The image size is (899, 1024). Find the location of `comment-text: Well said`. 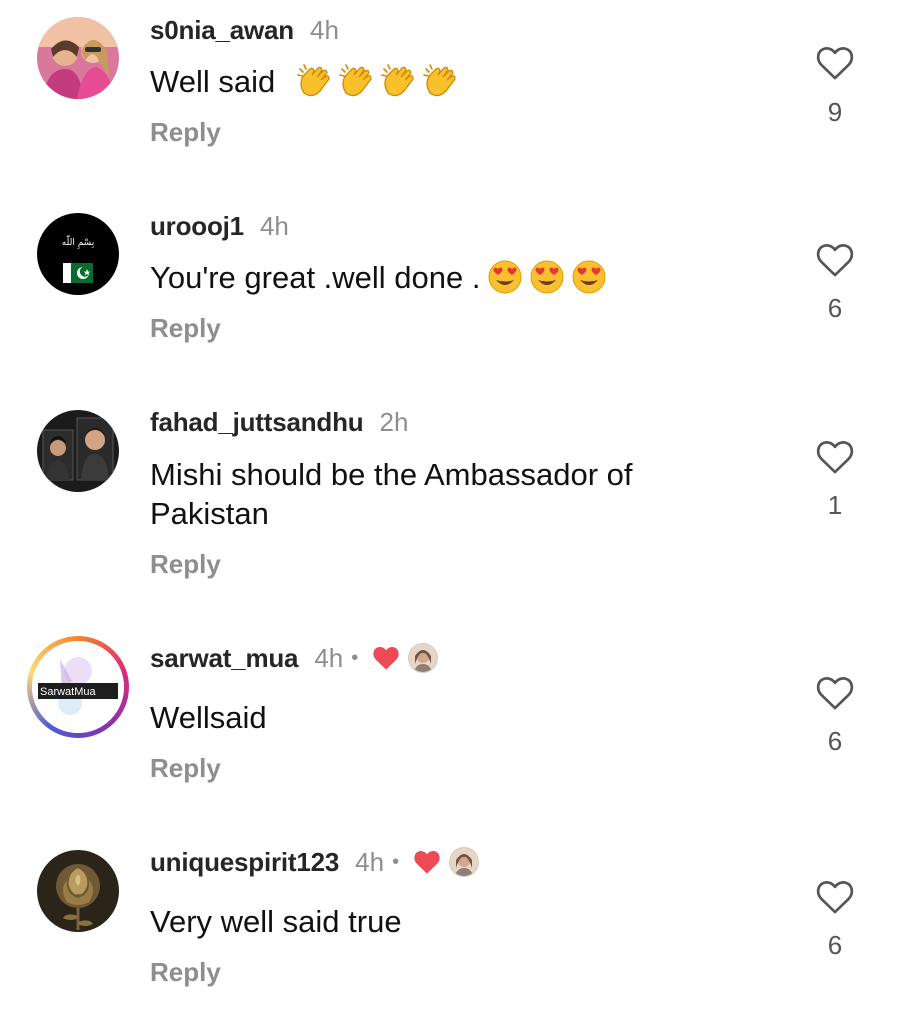

comment-text: Well said is located at coordinates (430, 82).